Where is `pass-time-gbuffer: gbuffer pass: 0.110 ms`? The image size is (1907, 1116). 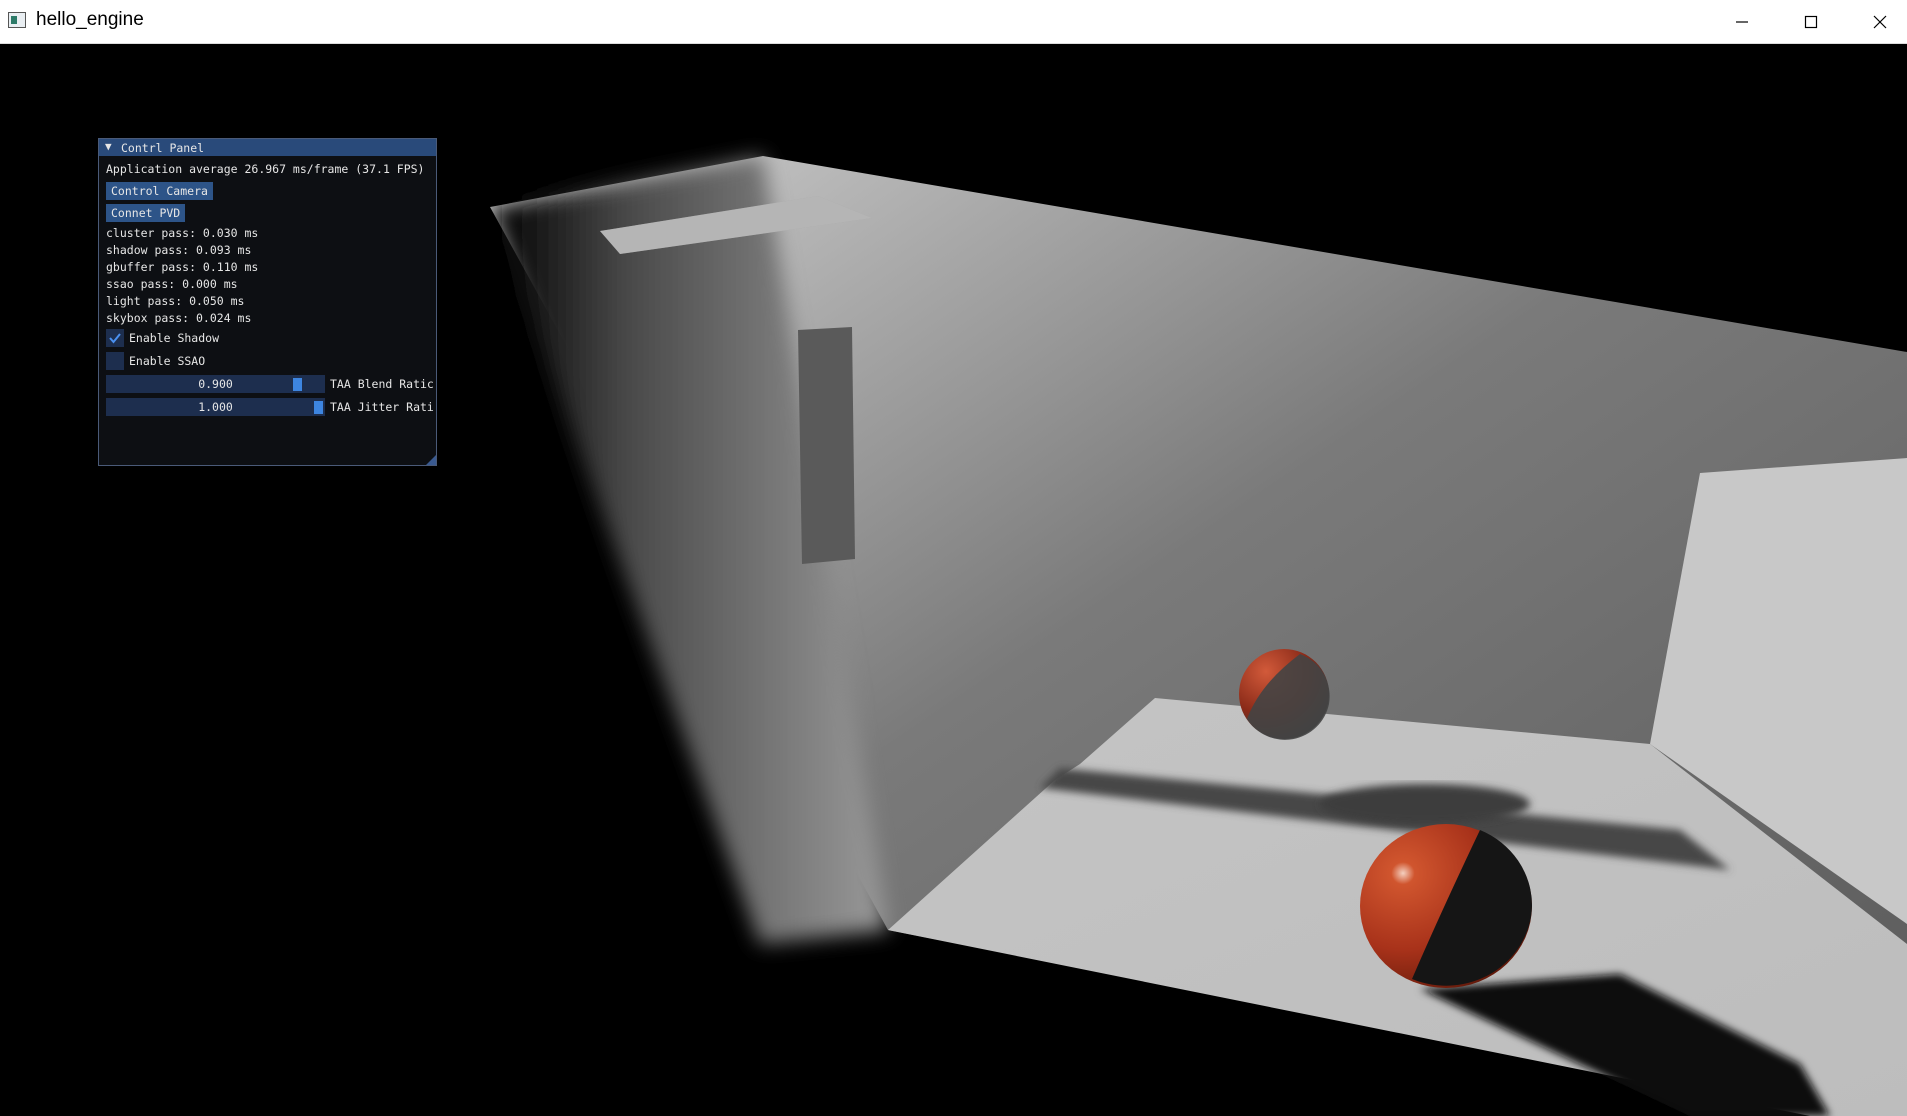
pass-time-gbuffer: gbuffer pass: 0.110 ms is located at coordinates (182, 267).